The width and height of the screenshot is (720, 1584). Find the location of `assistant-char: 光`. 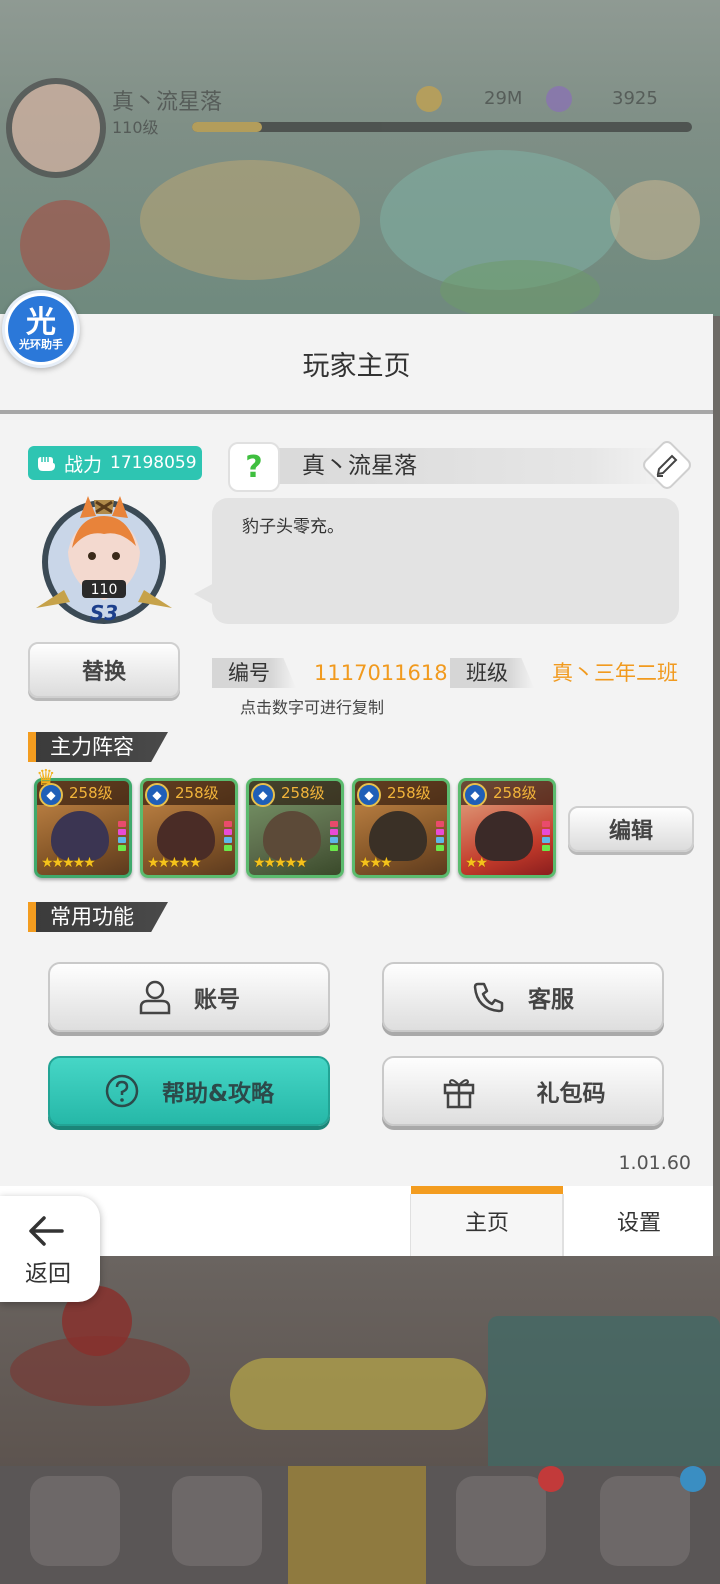

assistant-char: 光 is located at coordinates (41, 322).